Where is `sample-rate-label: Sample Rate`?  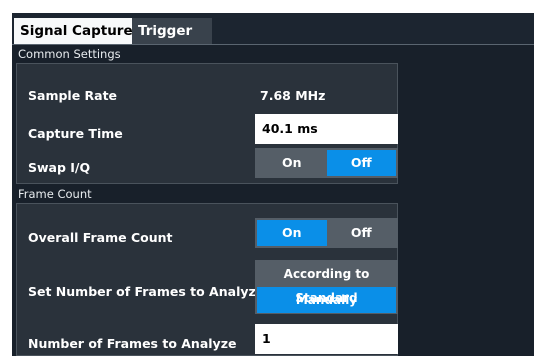
sample-rate-label: Sample Rate is located at coordinates (73, 95).